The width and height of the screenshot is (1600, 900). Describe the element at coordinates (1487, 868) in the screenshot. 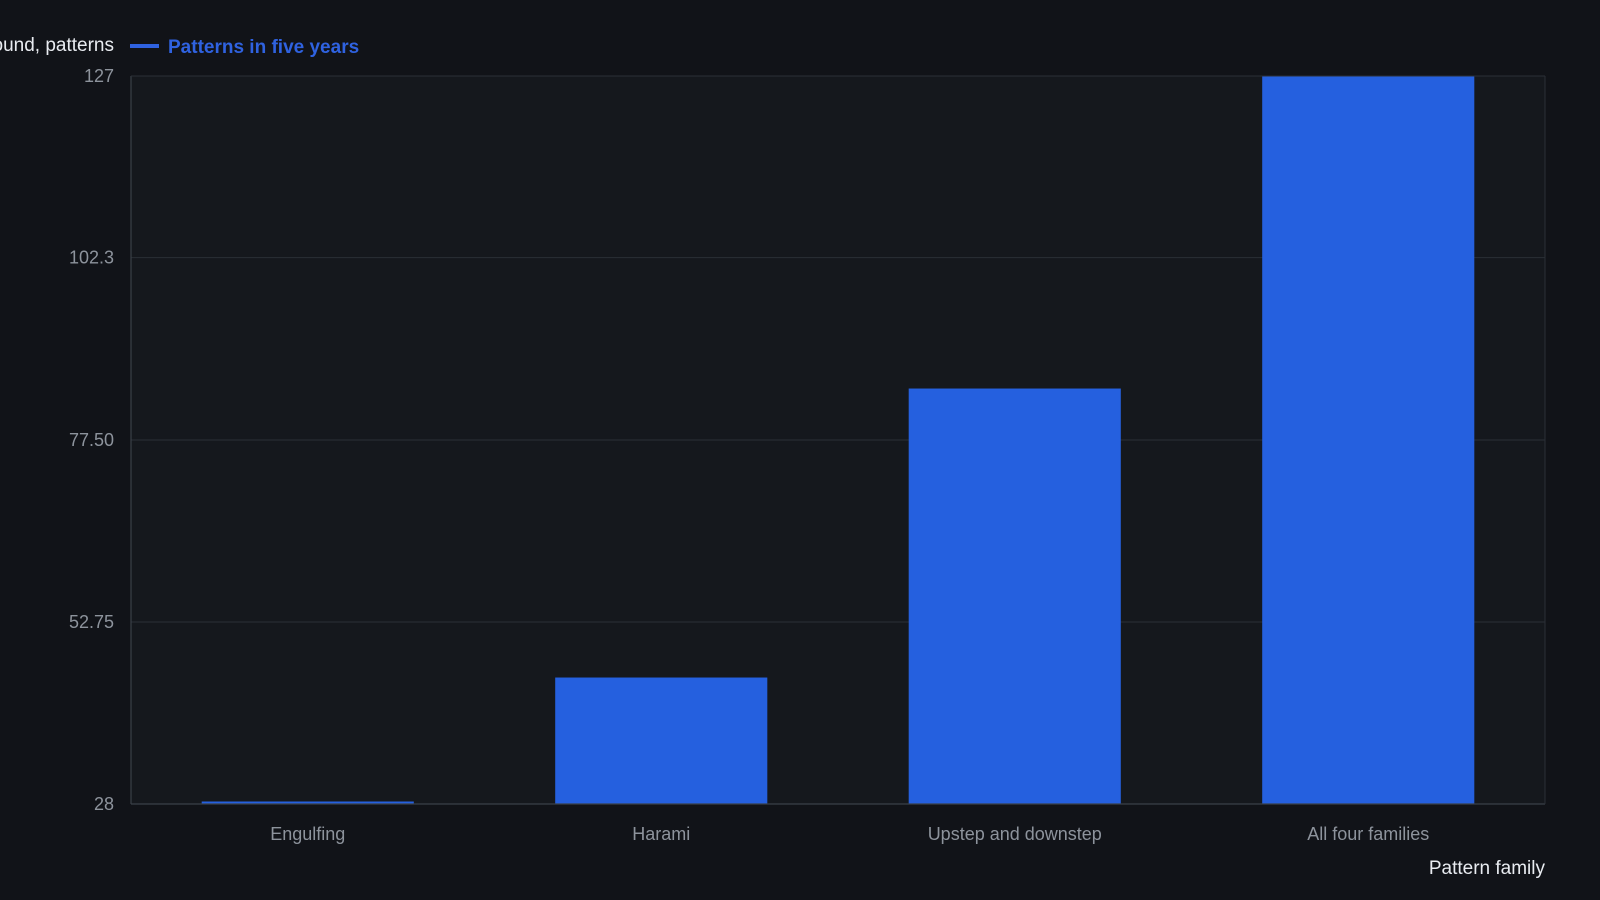

I see `x-axis-title: Pattern family` at that location.